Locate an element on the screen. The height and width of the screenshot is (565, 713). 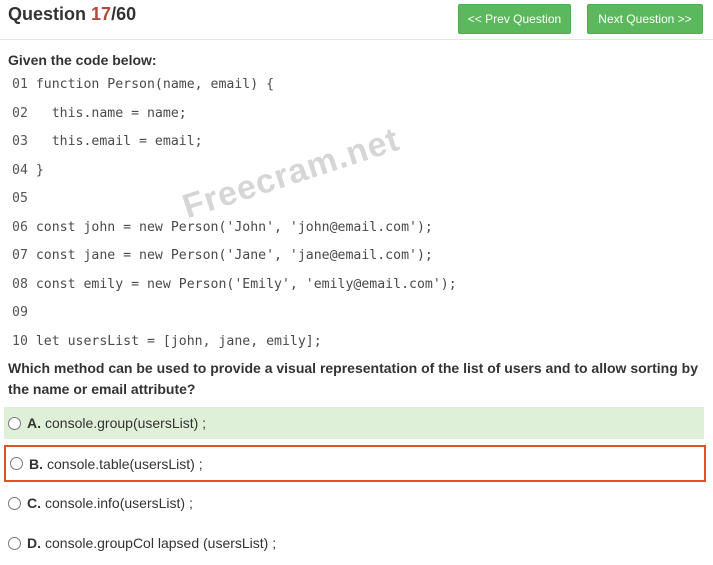
line-number: 07 is located at coordinates (20, 255).